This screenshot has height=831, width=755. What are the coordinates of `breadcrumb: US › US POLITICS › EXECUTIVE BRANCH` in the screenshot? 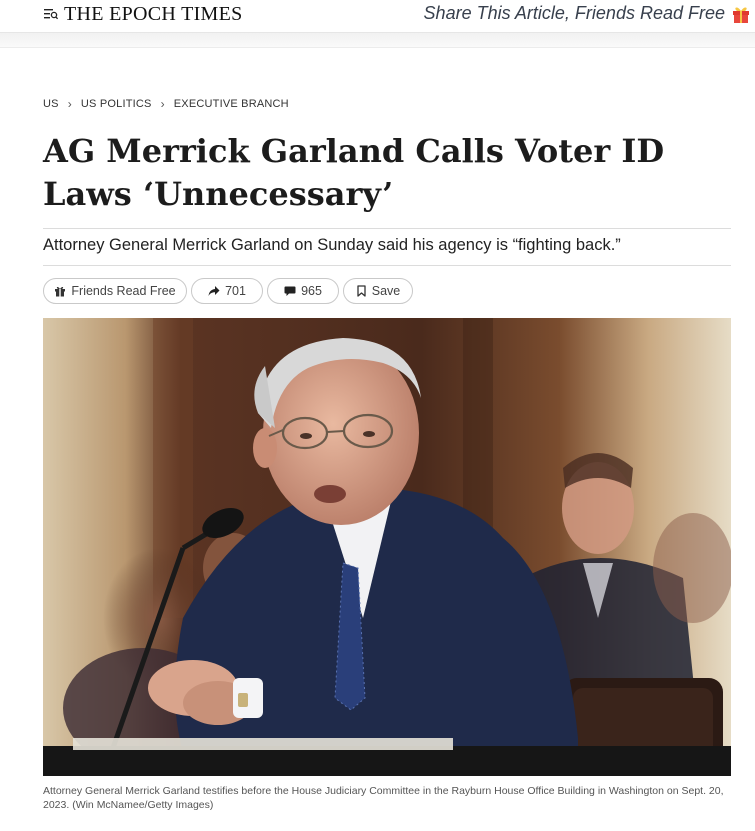 It's located at (166, 104).